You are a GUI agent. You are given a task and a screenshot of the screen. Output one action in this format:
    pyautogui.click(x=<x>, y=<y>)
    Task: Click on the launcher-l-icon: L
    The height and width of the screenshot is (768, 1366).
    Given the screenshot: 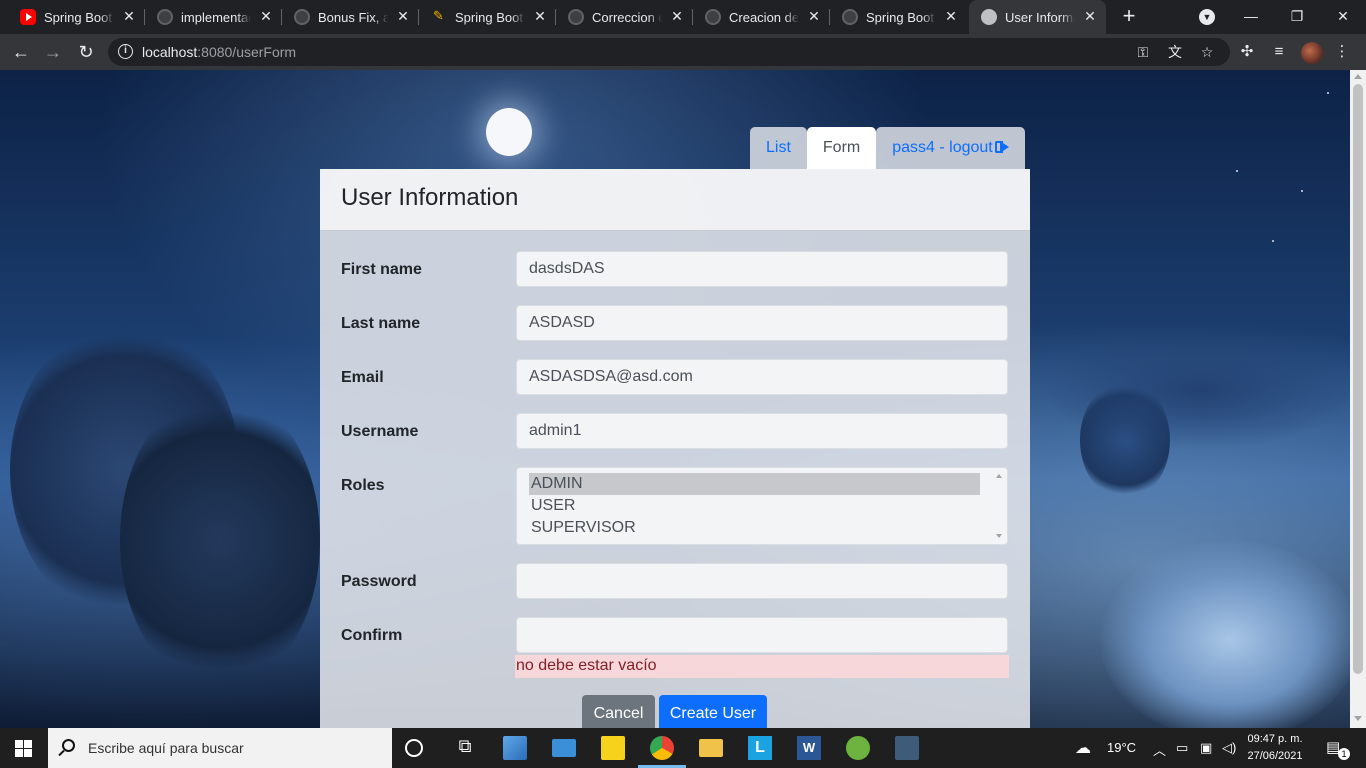 What is the action you would take?
    pyautogui.click(x=760, y=748)
    